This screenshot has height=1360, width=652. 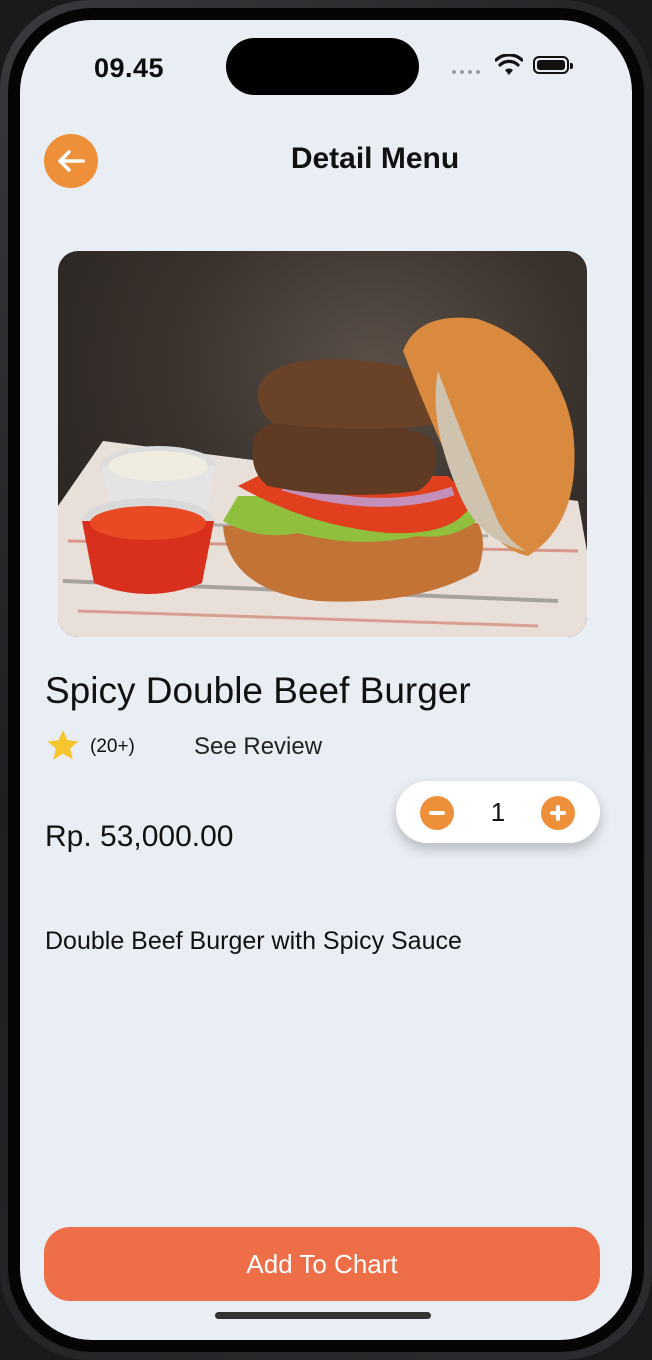 What do you see at coordinates (553, 65) in the screenshot?
I see `battery-full-icon` at bounding box center [553, 65].